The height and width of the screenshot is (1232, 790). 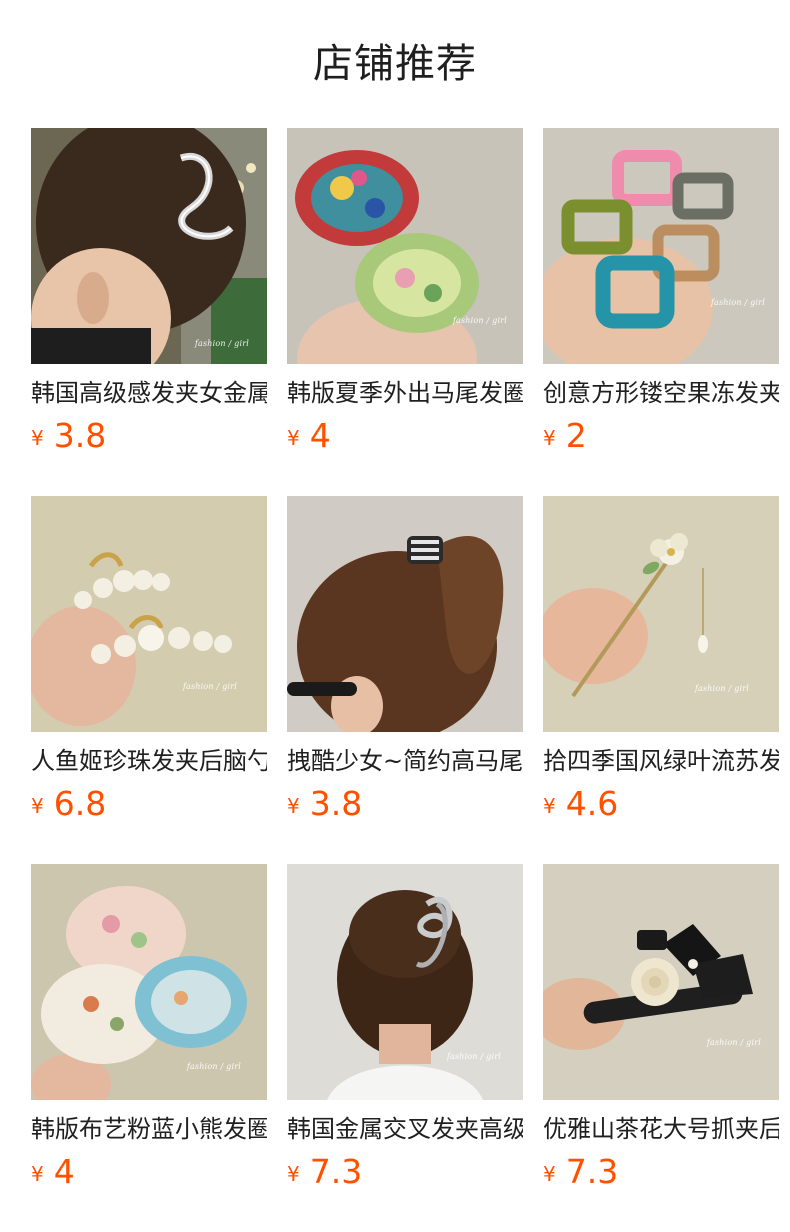 I want to click on product-price: ¥2, so click(x=565, y=436).